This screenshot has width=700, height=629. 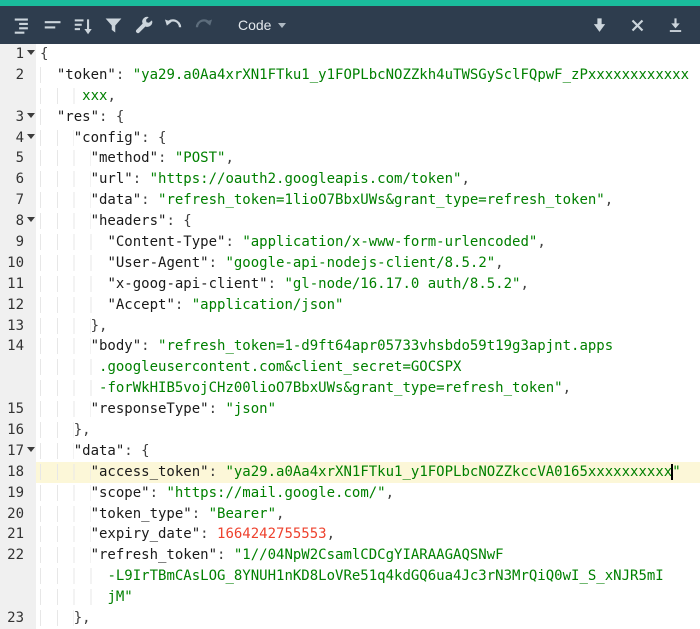 What do you see at coordinates (262, 25) in the screenshot?
I see `mode-select-dropdown: Code` at bounding box center [262, 25].